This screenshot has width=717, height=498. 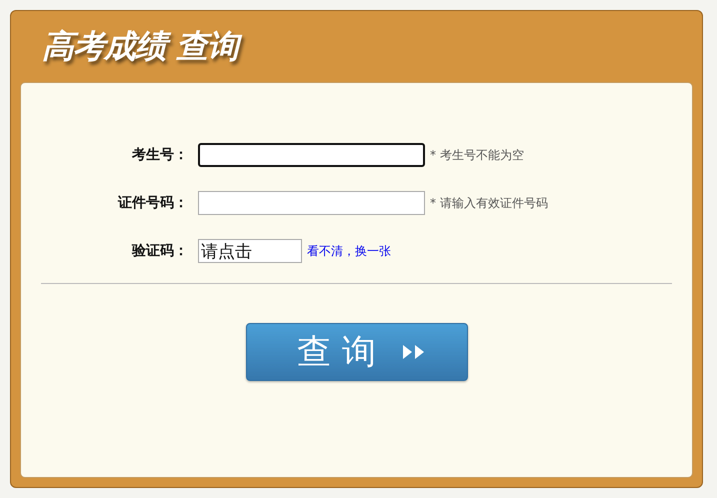 I want to click on field-label: 证件号码：, so click(x=152, y=203).